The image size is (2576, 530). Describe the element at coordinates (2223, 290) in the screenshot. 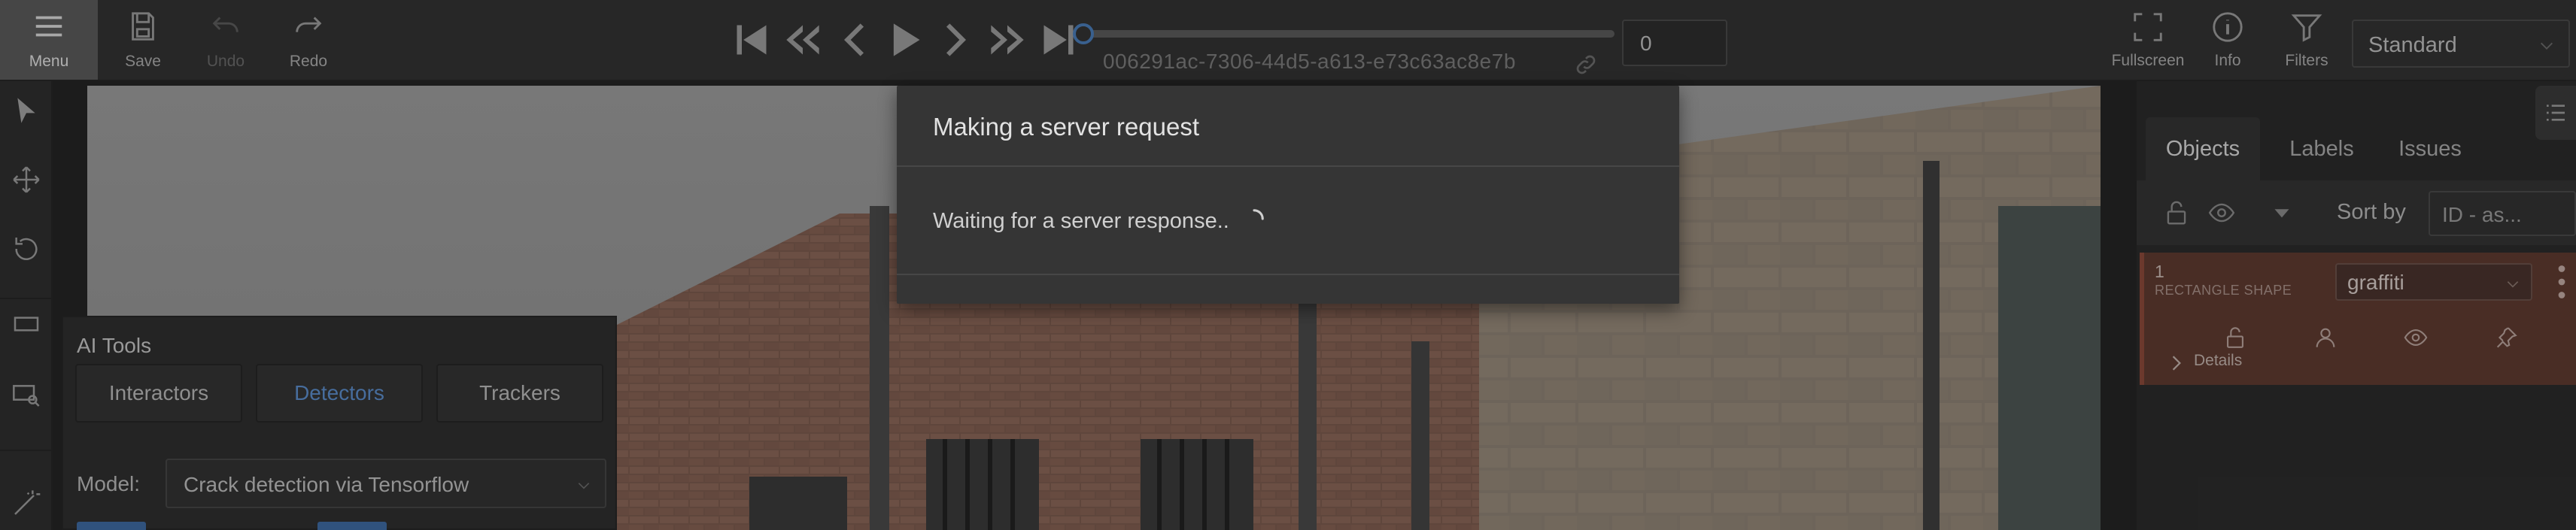

I see `object-type: RECTANGLE SHAPE` at that location.